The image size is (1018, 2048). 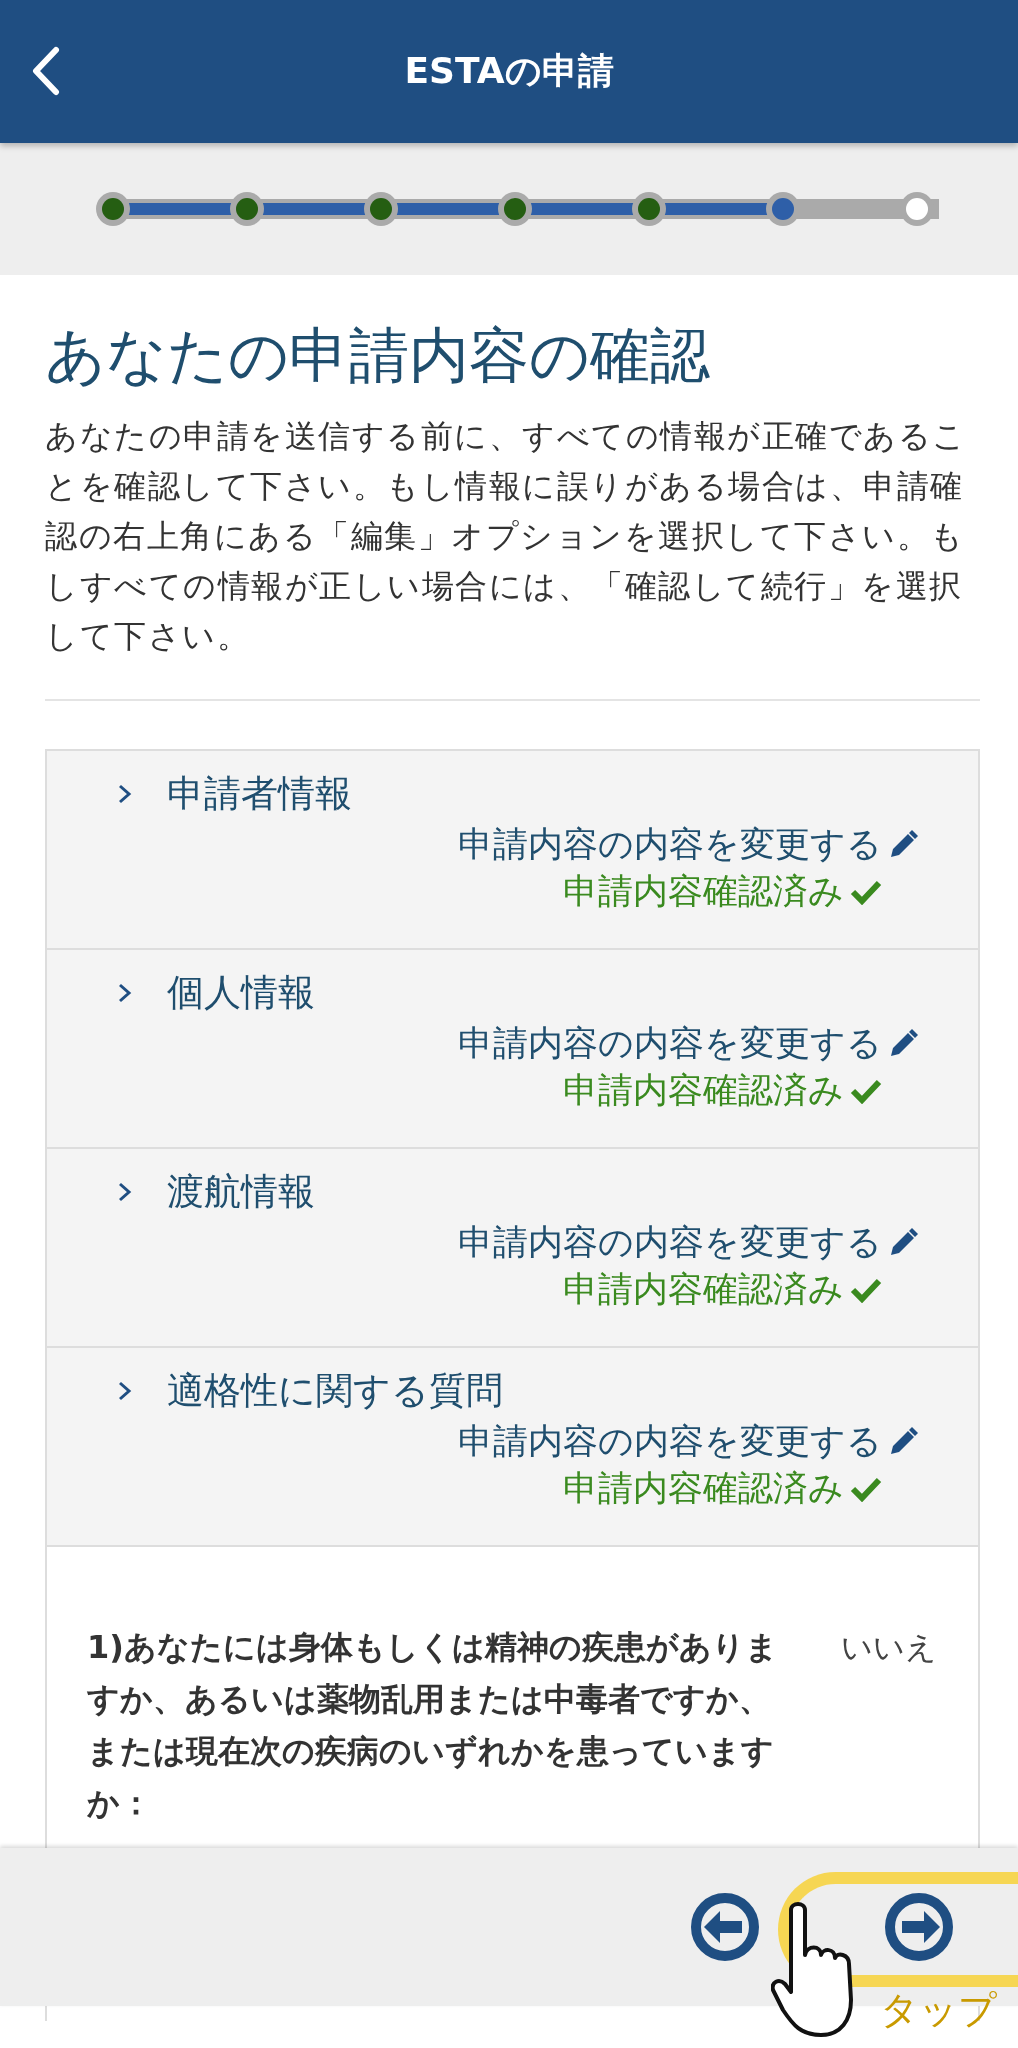 I want to click on page-heading: あなたの申請内容の確認, so click(x=378, y=355).